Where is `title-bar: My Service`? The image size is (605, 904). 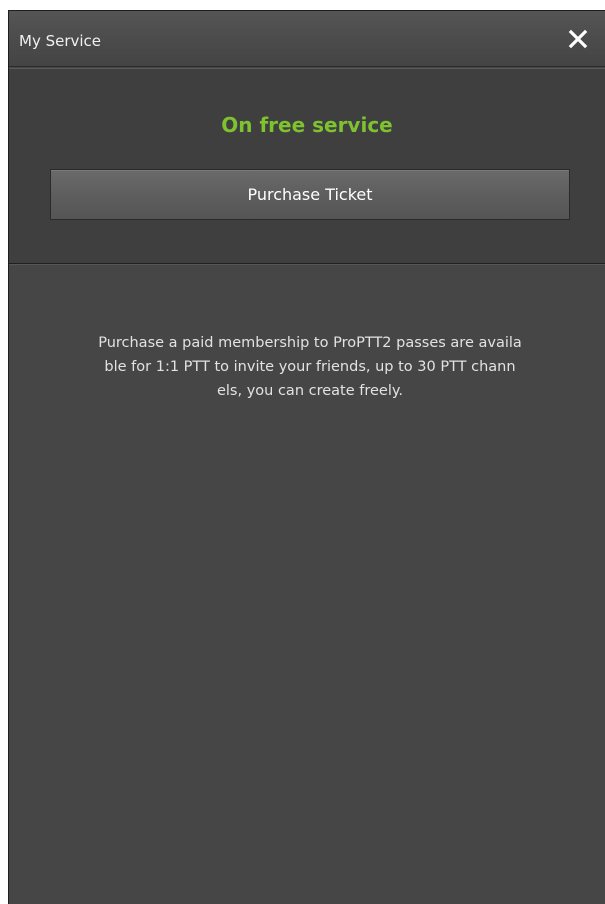
title-bar: My Service is located at coordinates (307, 39).